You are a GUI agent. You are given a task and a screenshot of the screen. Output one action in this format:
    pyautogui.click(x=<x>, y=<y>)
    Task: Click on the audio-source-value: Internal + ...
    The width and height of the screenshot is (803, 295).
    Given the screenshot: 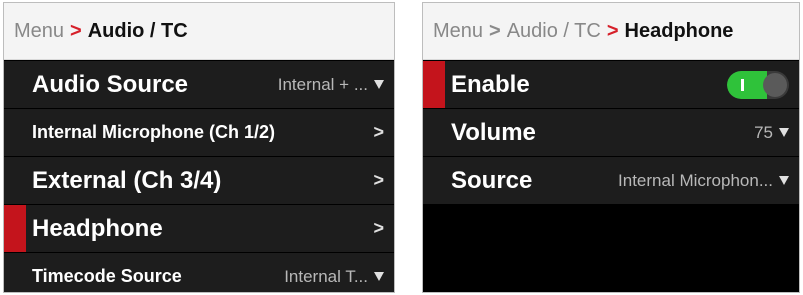 What is the action you would take?
    pyautogui.click(x=331, y=85)
    